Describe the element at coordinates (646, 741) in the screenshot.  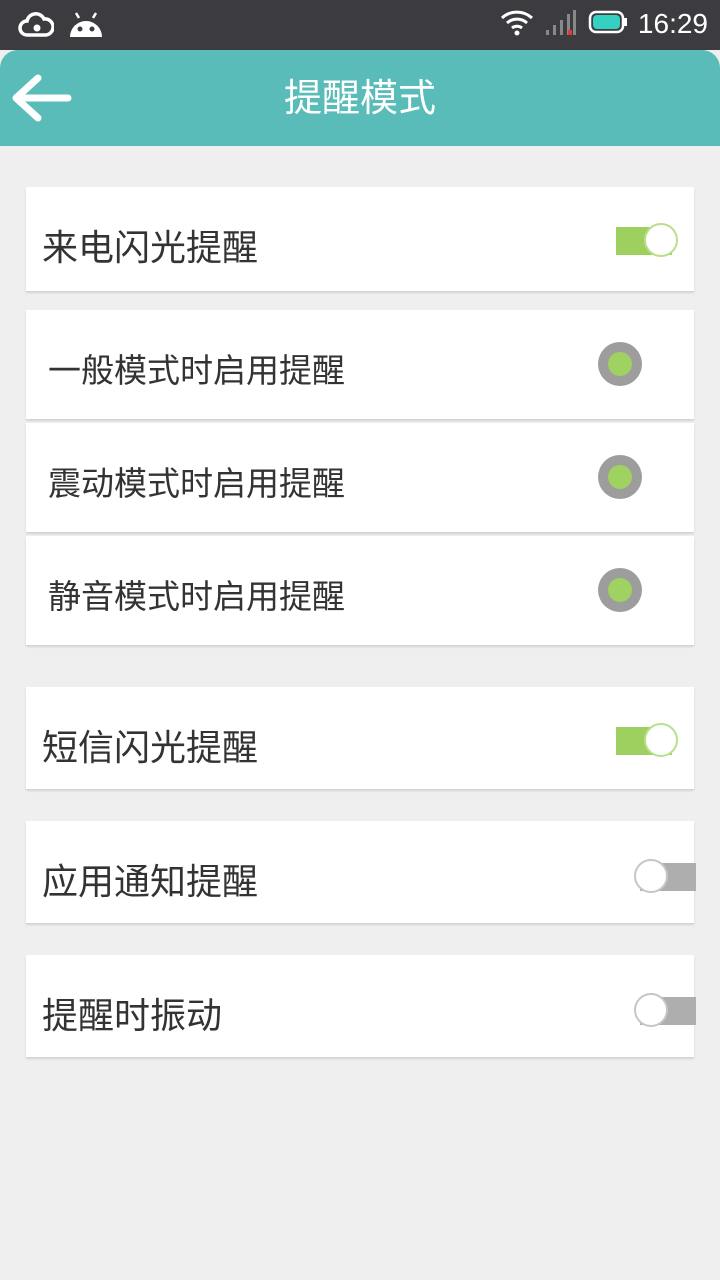
I see `sms-flash-toggle` at that location.